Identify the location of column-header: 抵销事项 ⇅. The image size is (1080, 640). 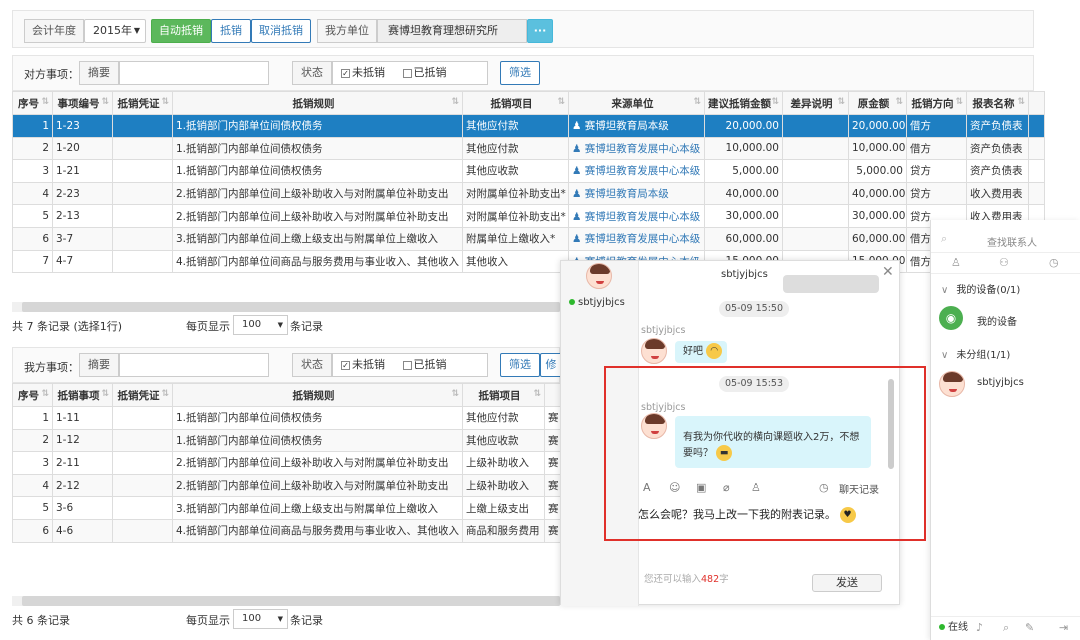
(82, 395).